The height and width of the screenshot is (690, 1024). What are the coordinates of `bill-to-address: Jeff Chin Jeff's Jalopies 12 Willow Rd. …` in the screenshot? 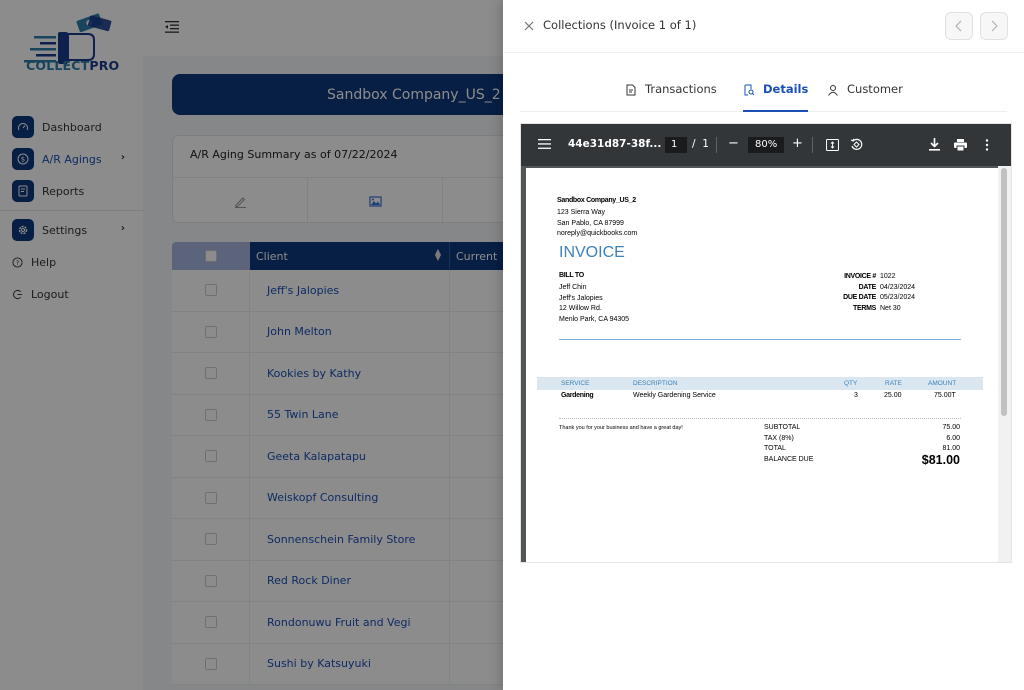 It's located at (594, 303).